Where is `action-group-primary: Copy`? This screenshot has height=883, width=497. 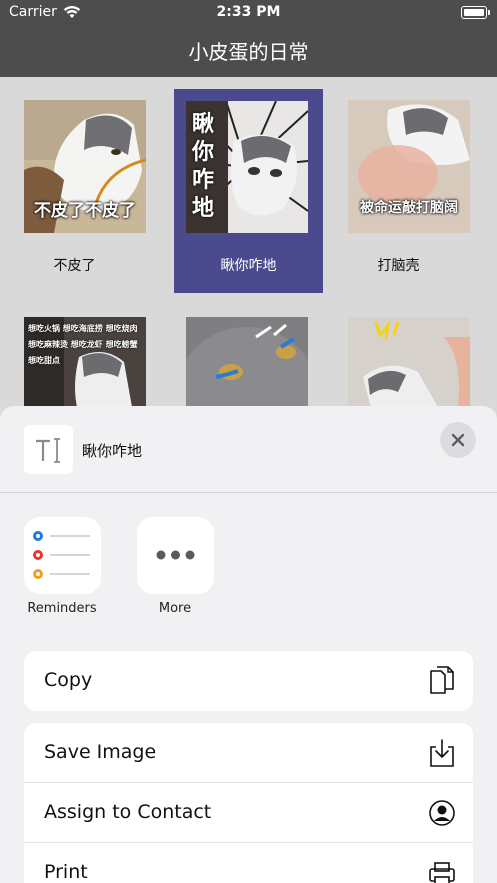 action-group-primary: Copy is located at coordinates (248, 681).